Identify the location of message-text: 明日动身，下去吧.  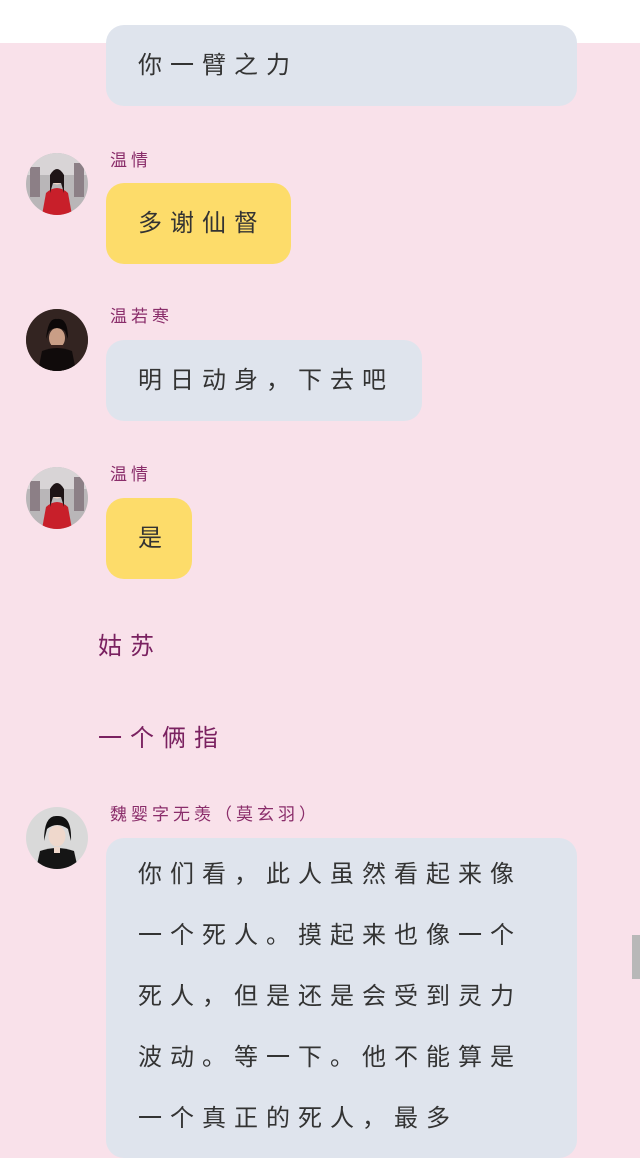
(266, 380).